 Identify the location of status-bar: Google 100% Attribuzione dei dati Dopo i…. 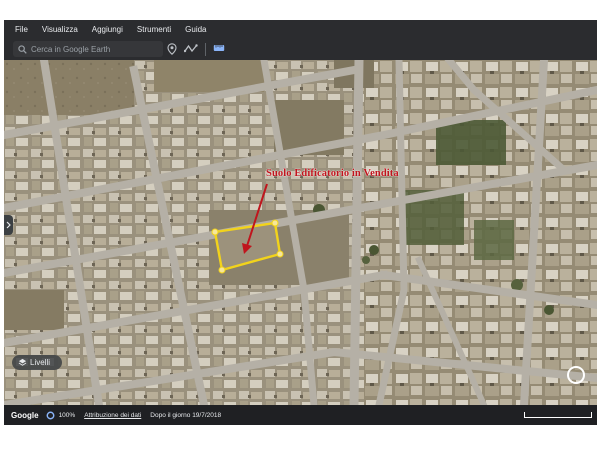
(300, 415).